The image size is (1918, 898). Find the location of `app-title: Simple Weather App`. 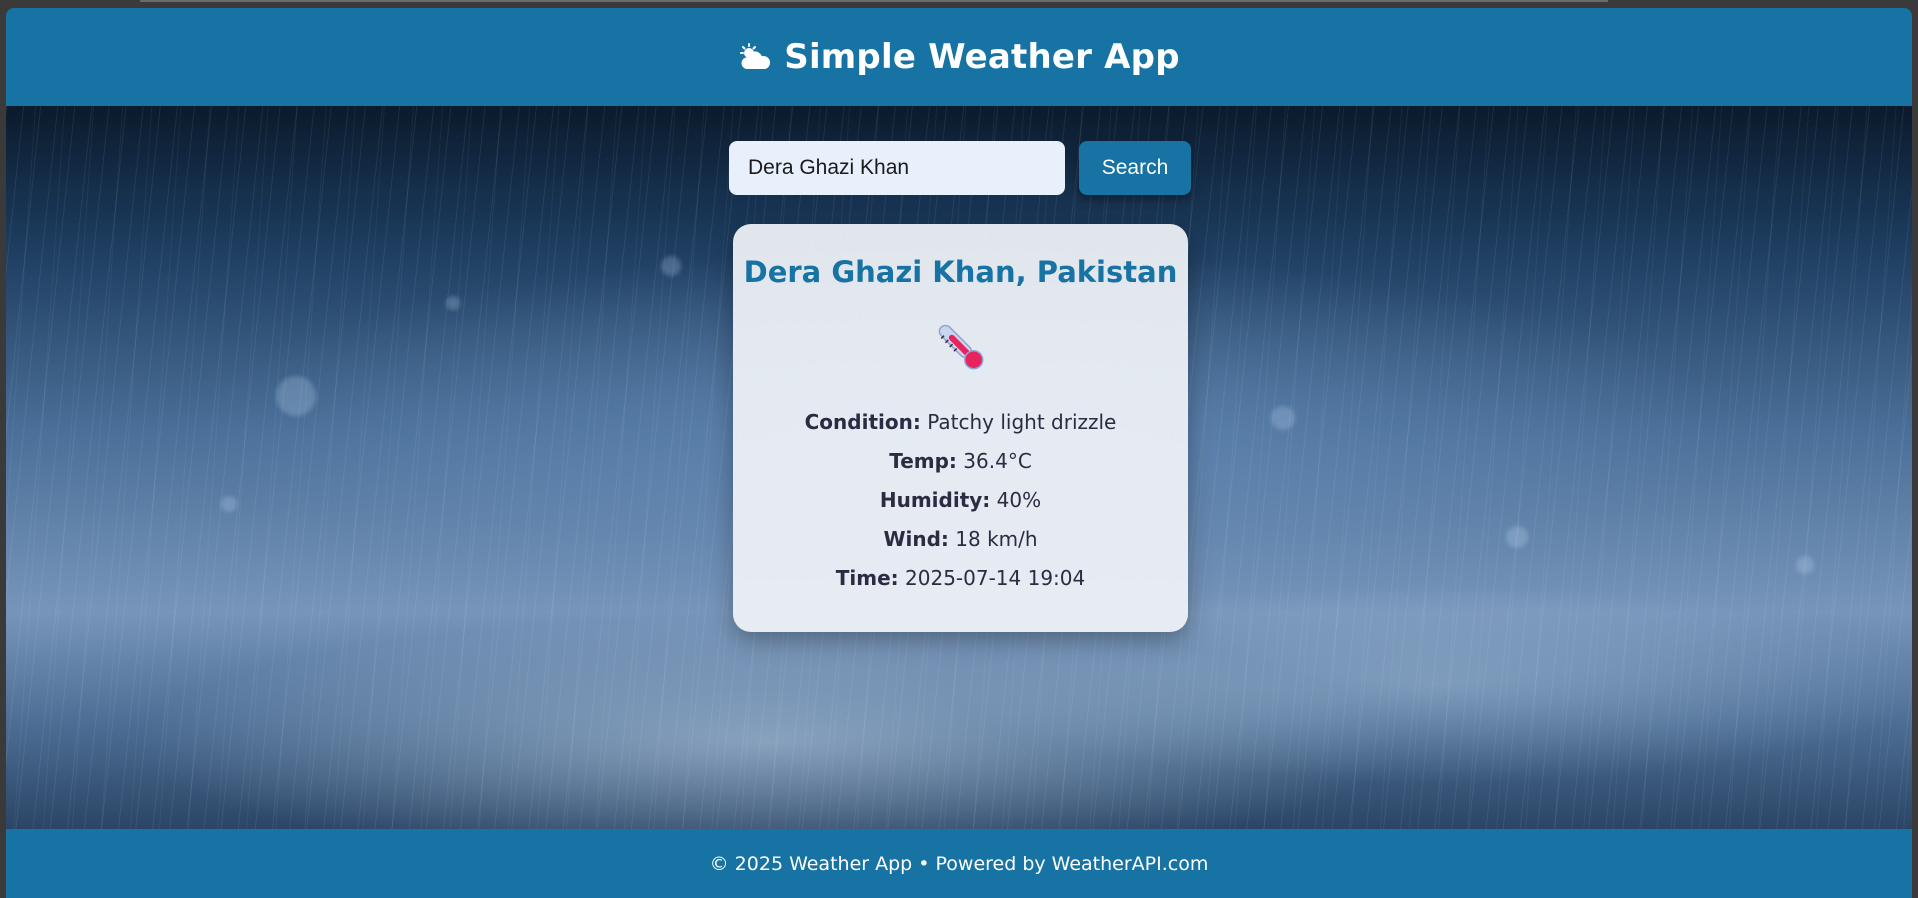

app-title: Simple Weather App is located at coordinates (982, 57).